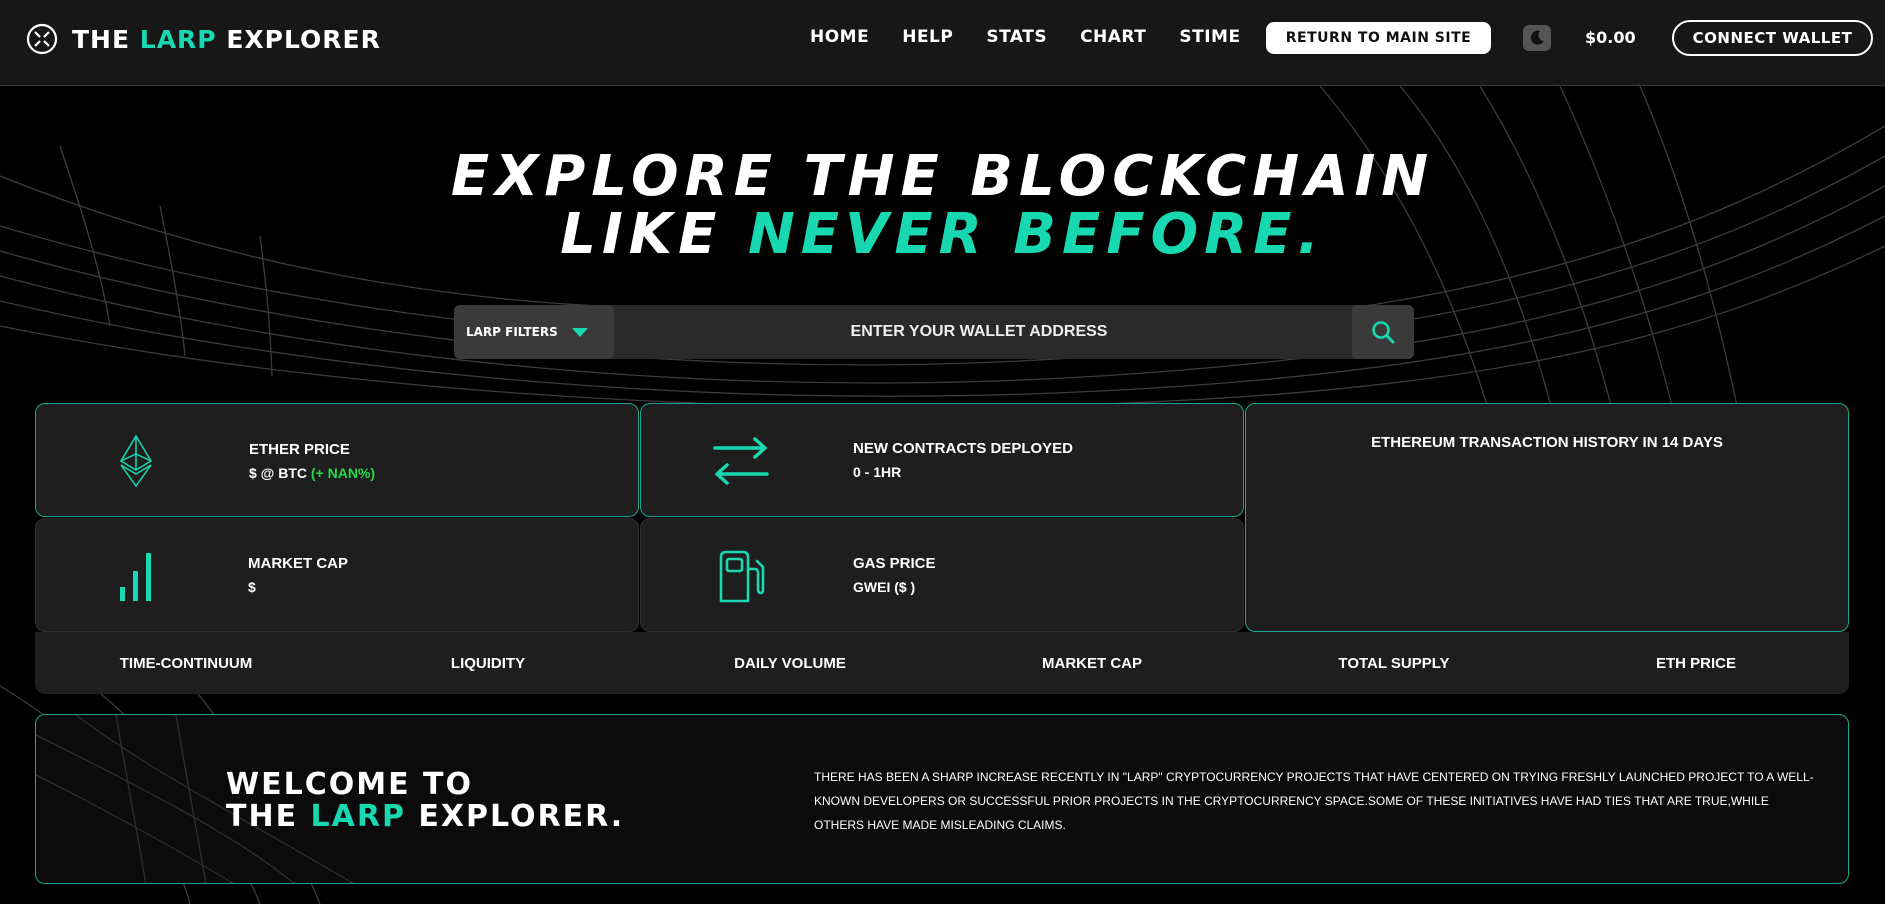 The width and height of the screenshot is (1885, 904). What do you see at coordinates (337, 460) in the screenshot?
I see `ether-price-card: ETHER PRICE $ @ BTC (+ NAN%)` at bounding box center [337, 460].